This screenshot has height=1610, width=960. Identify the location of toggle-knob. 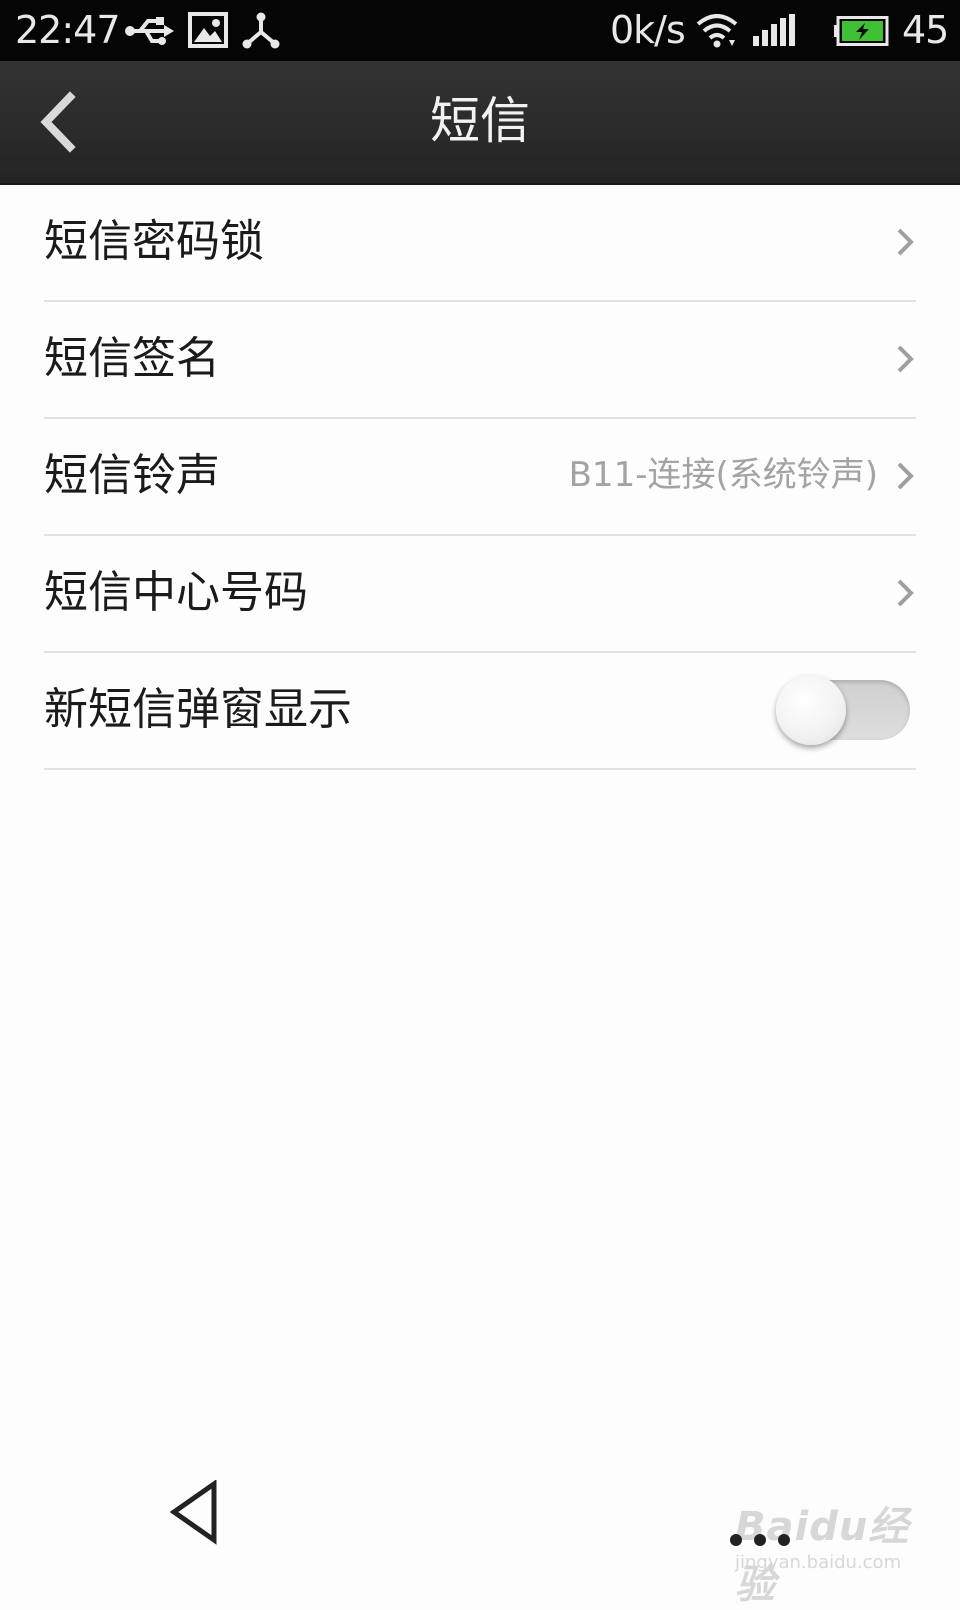
(811, 710).